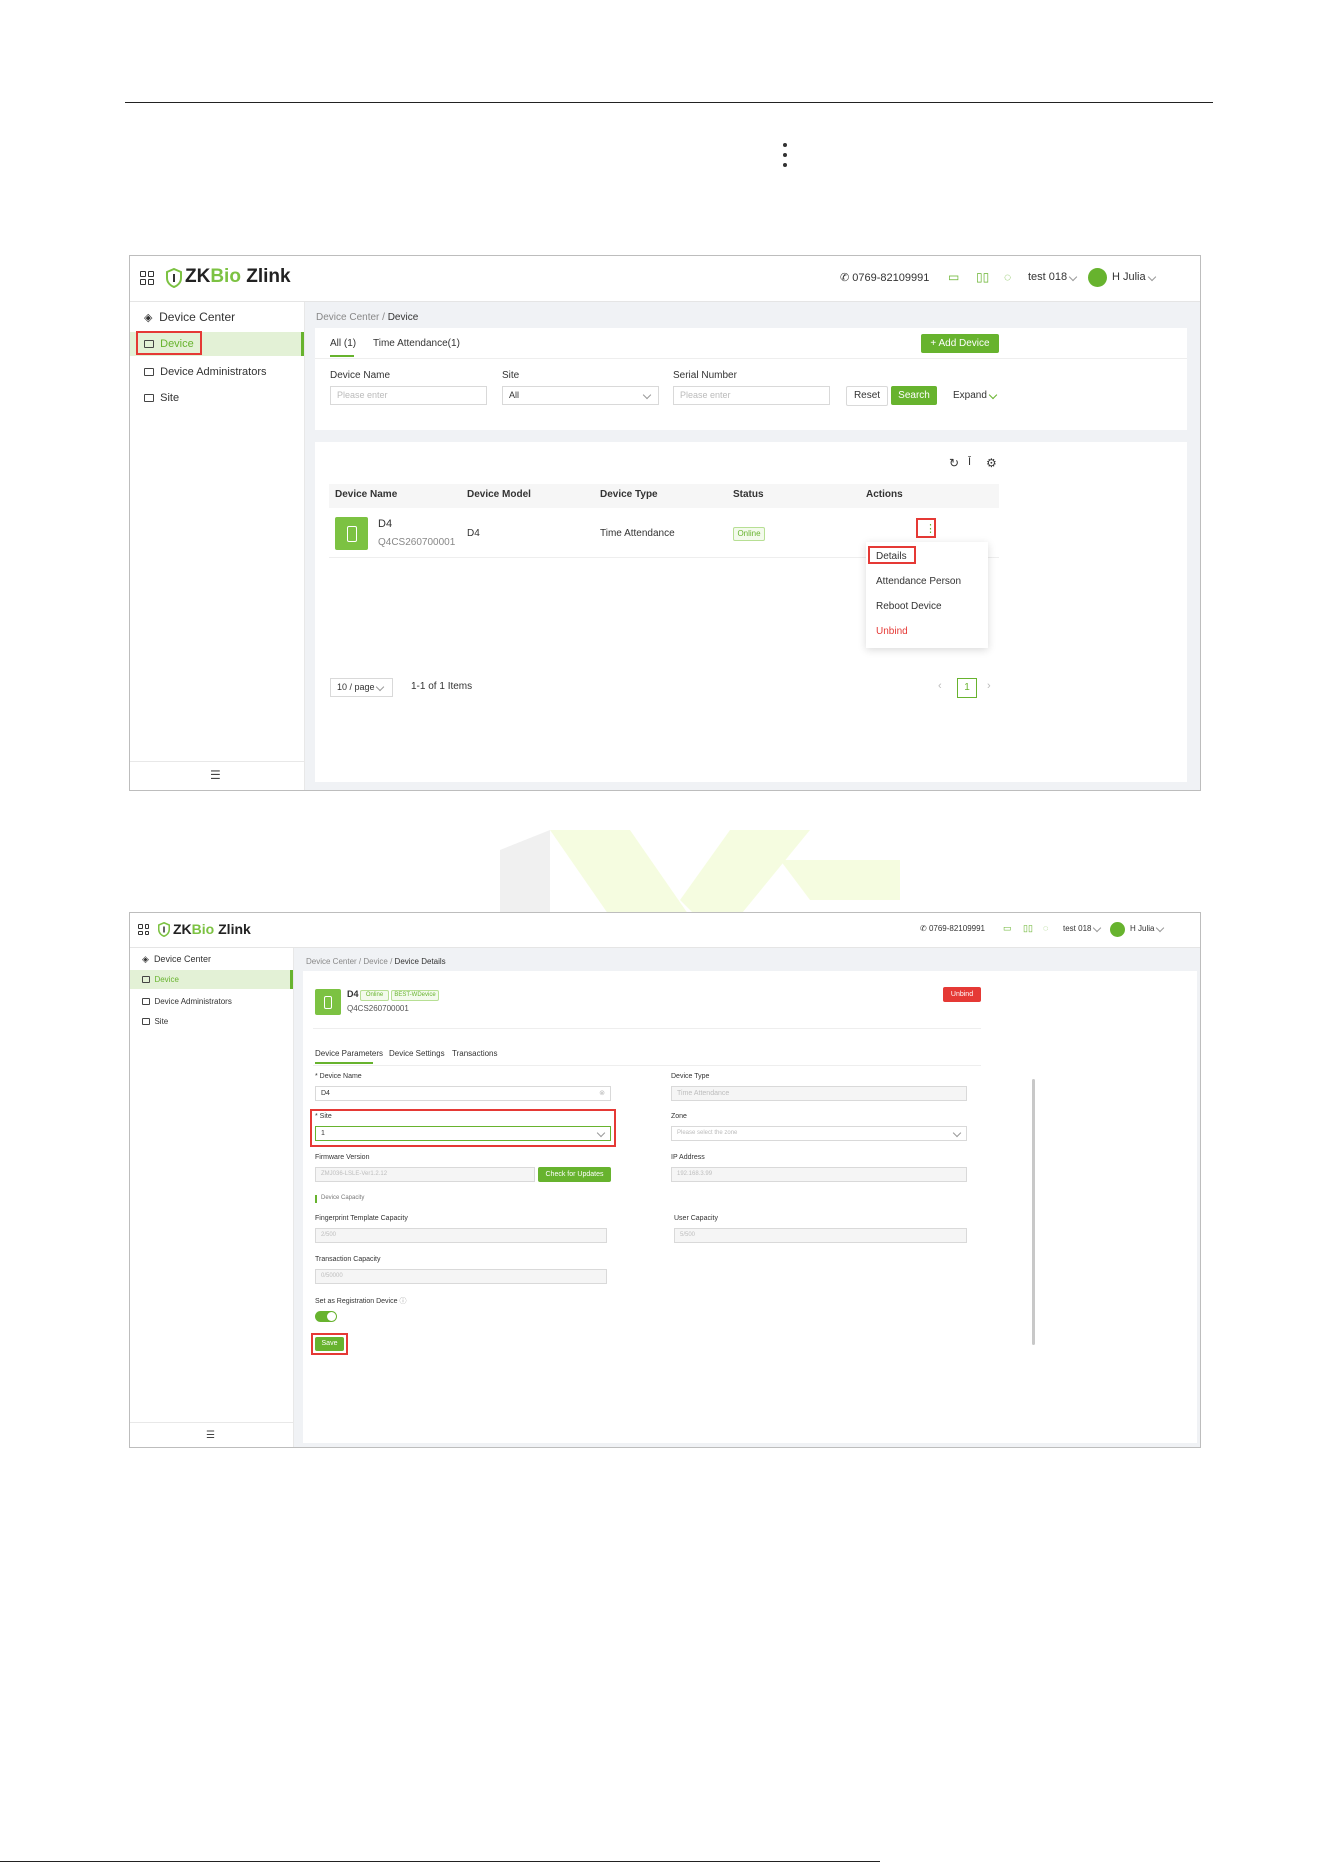 The height and width of the screenshot is (1872, 1324). Describe the element at coordinates (960, 343) in the screenshot. I see `add-device-button: + Add Device` at that location.